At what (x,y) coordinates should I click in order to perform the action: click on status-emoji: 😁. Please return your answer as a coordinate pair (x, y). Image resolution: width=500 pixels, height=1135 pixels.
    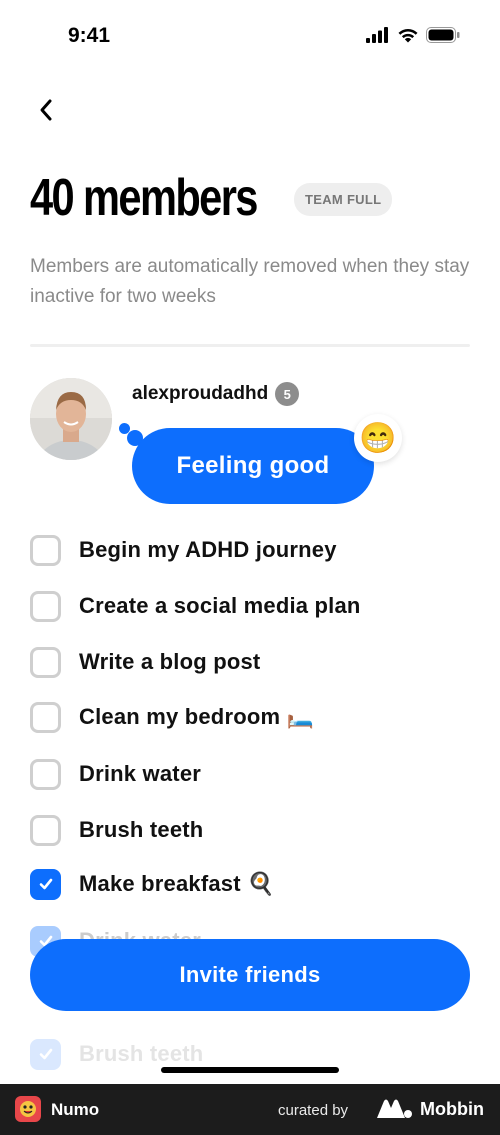
    Looking at the image, I should click on (378, 438).